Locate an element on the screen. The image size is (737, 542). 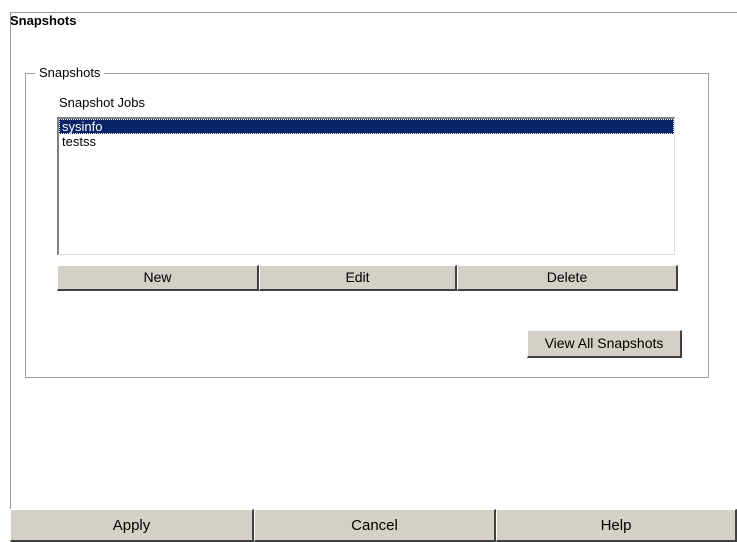
groupbox-legend: Snapshots is located at coordinates (70, 72).